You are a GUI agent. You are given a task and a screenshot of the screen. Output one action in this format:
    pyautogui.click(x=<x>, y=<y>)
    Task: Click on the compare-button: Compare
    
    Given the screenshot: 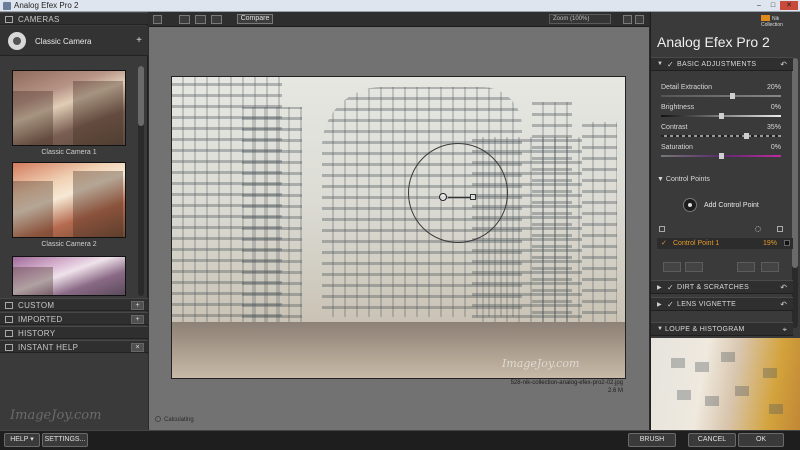 What is the action you would take?
    pyautogui.click(x=255, y=19)
    